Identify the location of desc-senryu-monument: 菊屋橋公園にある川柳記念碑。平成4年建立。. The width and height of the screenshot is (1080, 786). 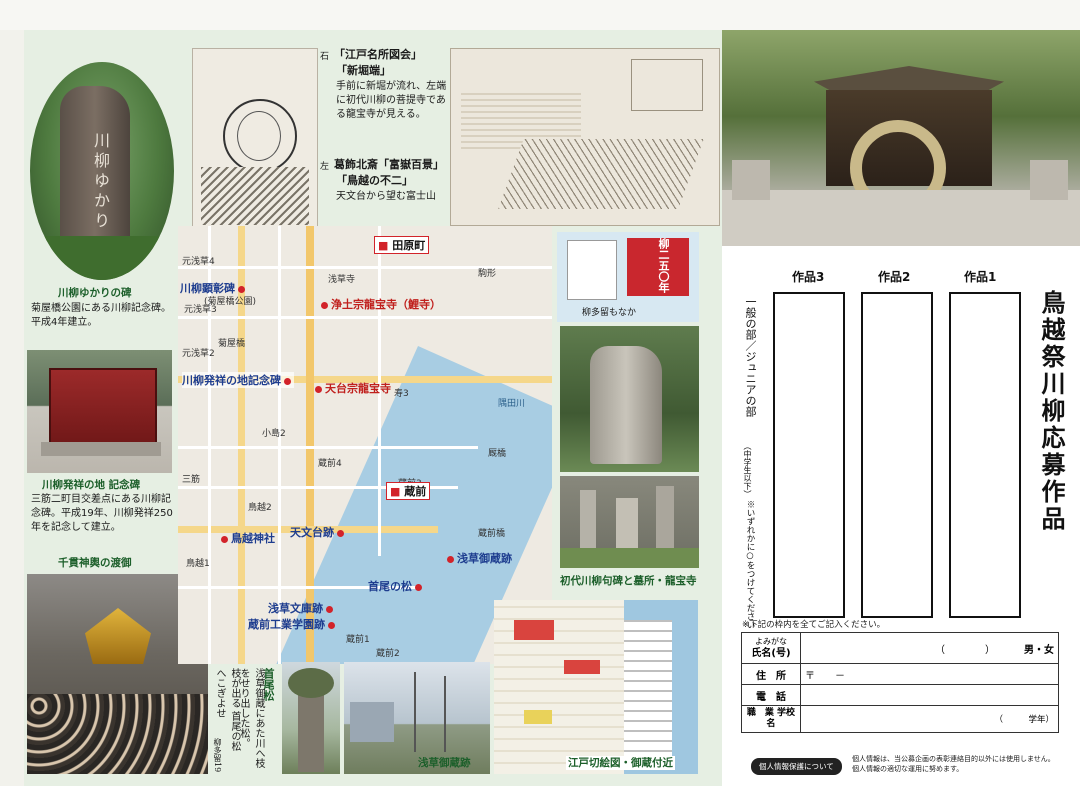
(101, 315).